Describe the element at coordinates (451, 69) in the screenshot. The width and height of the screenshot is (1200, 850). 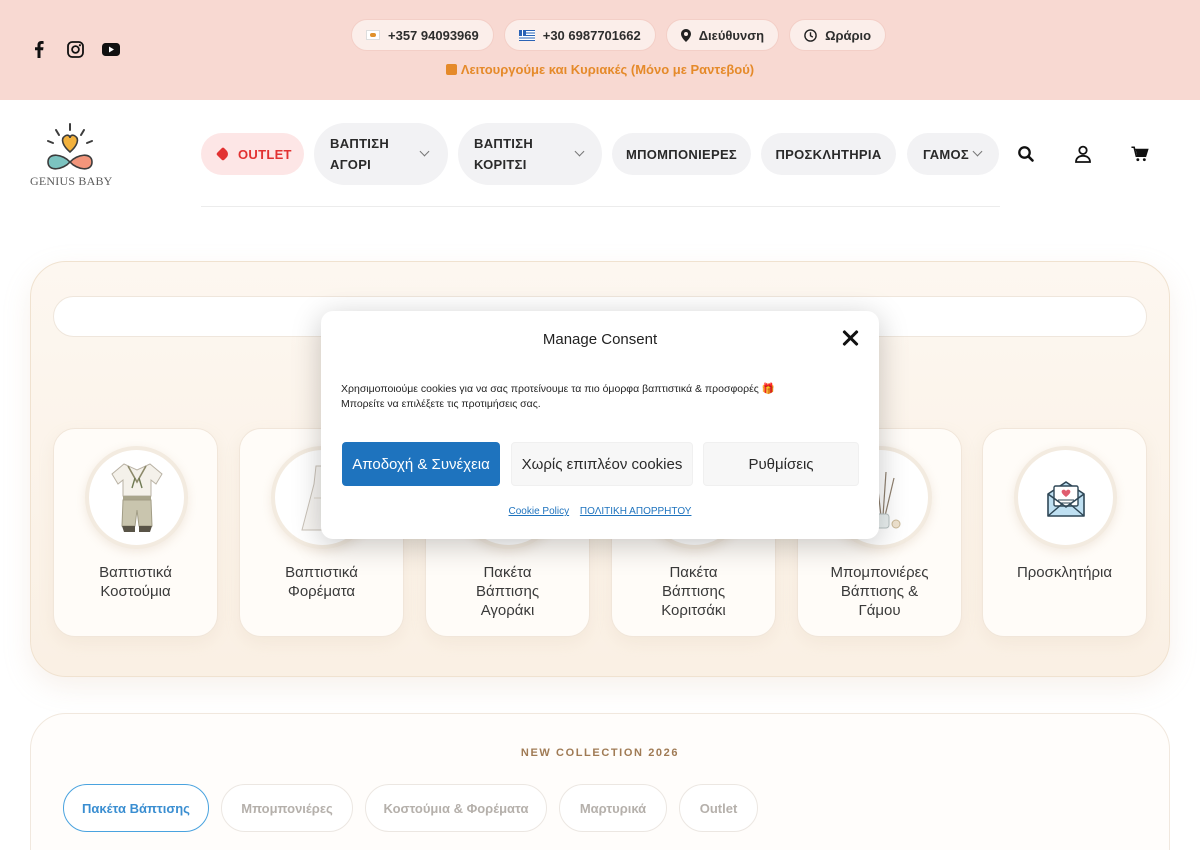
I see `calendar-icon` at that location.